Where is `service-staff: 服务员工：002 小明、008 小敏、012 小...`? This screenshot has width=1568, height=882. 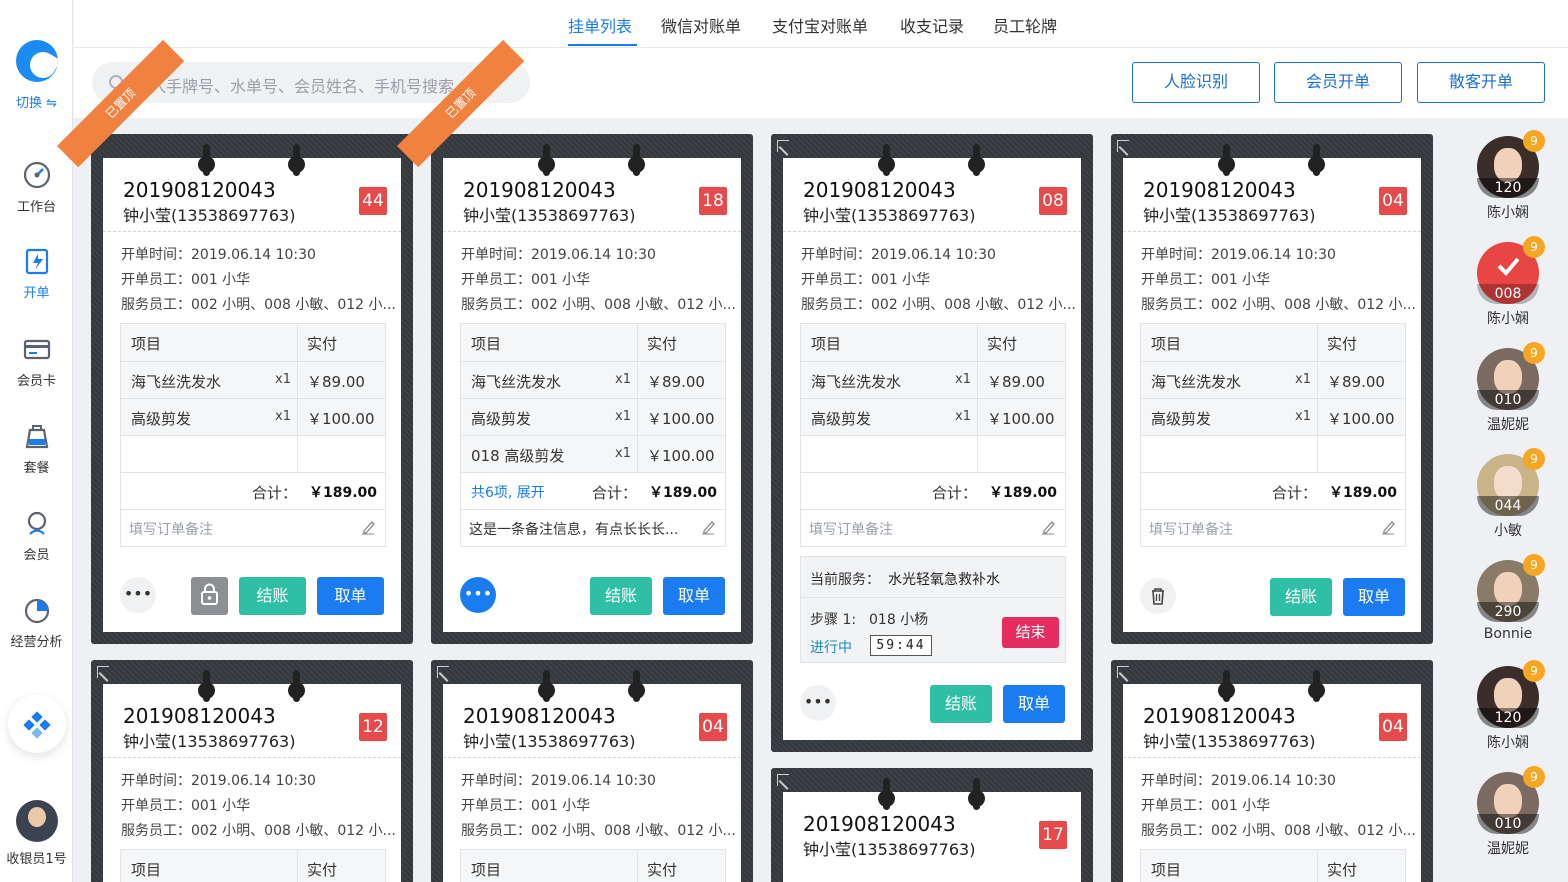
service-staff: 服务员工：002 小明、008 小敏、012 小... is located at coordinates (598, 831).